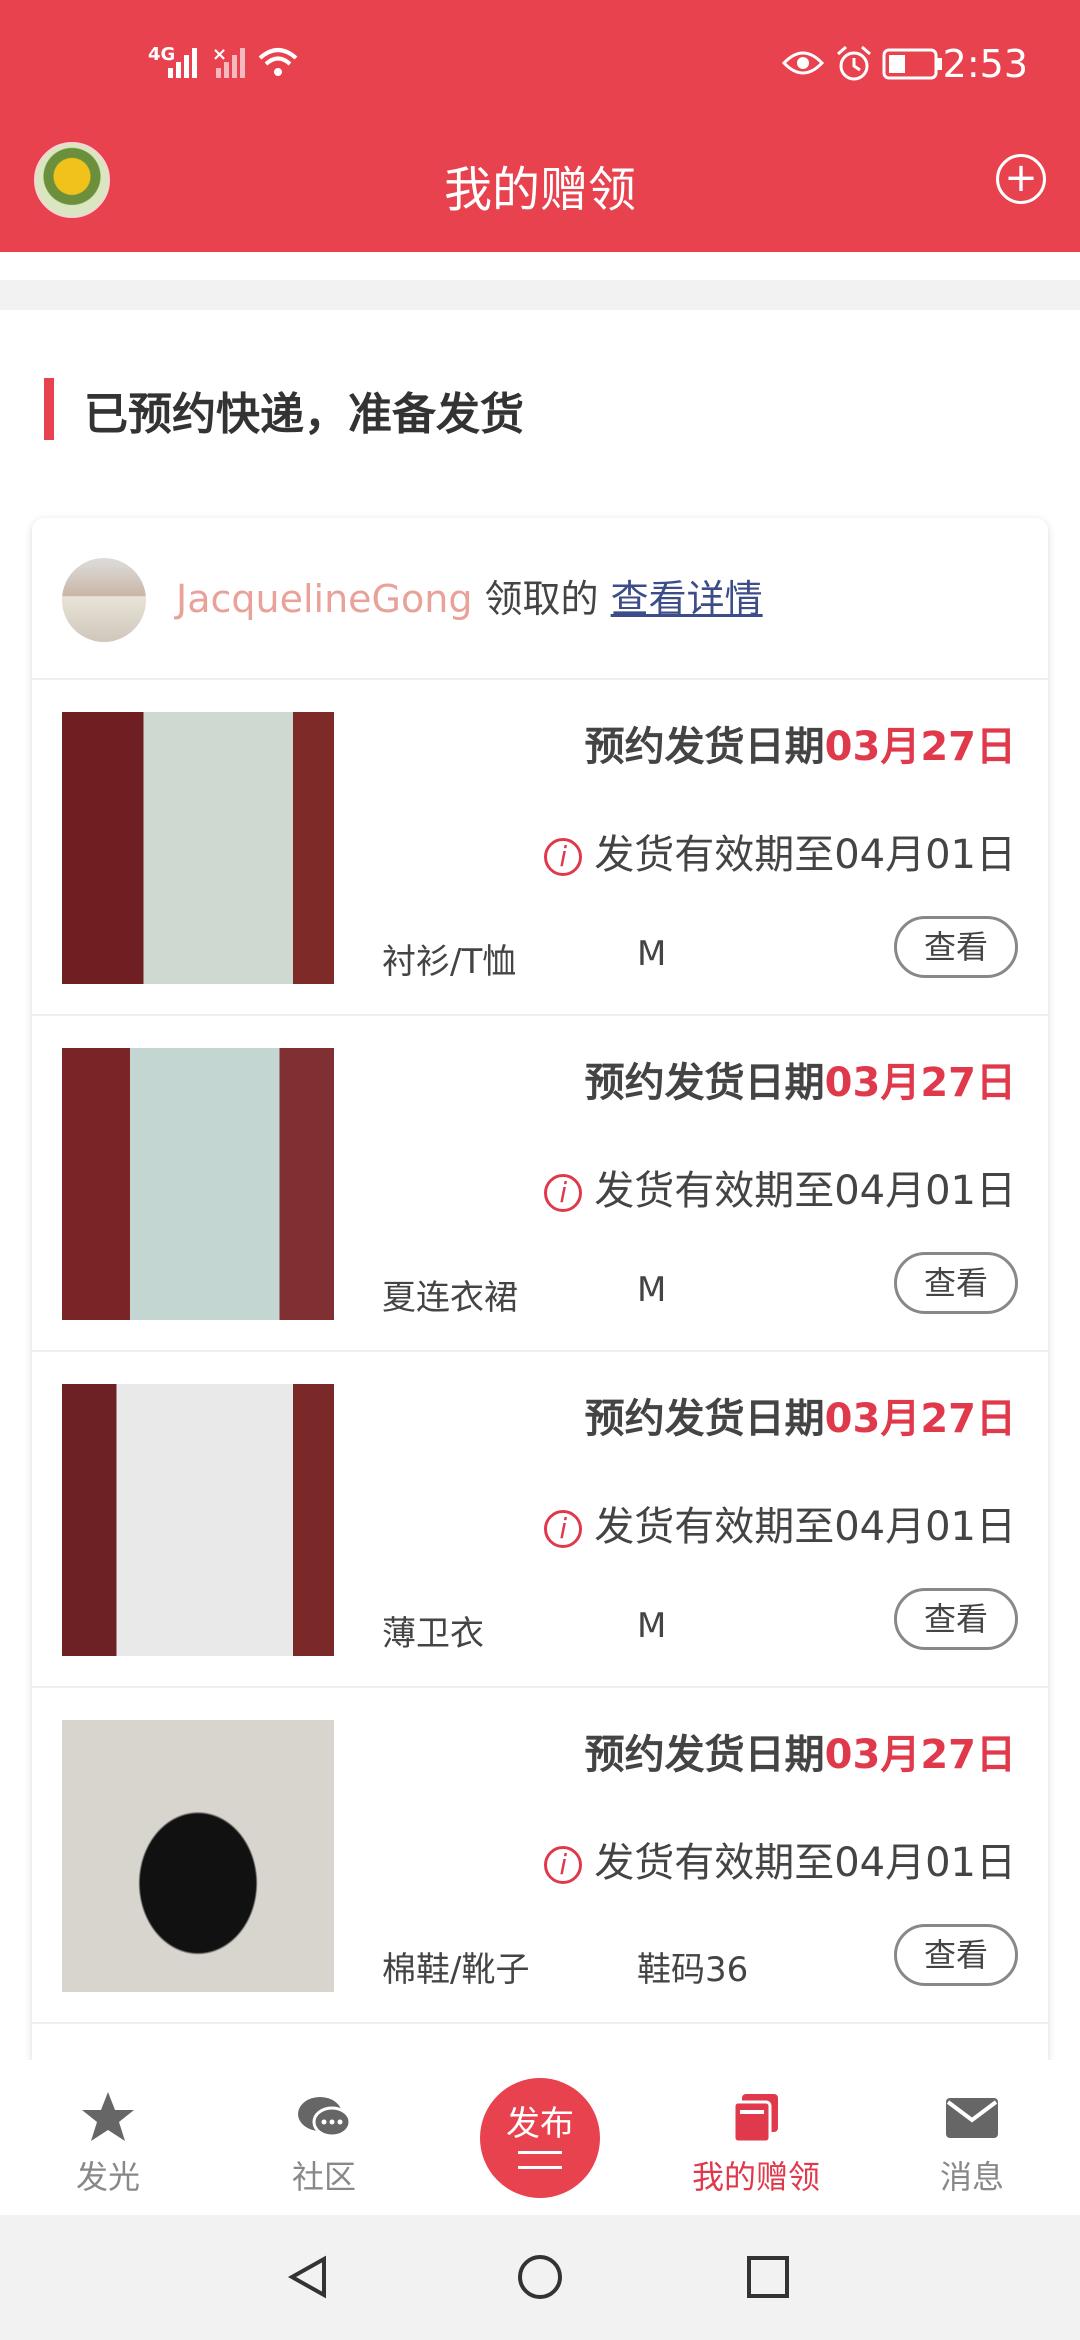 Image resolution: width=1080 pixels, height=2340 pixels. Describe the element at coordinates (108, 2116) in the screenshot. I see `star-icon` at that location.